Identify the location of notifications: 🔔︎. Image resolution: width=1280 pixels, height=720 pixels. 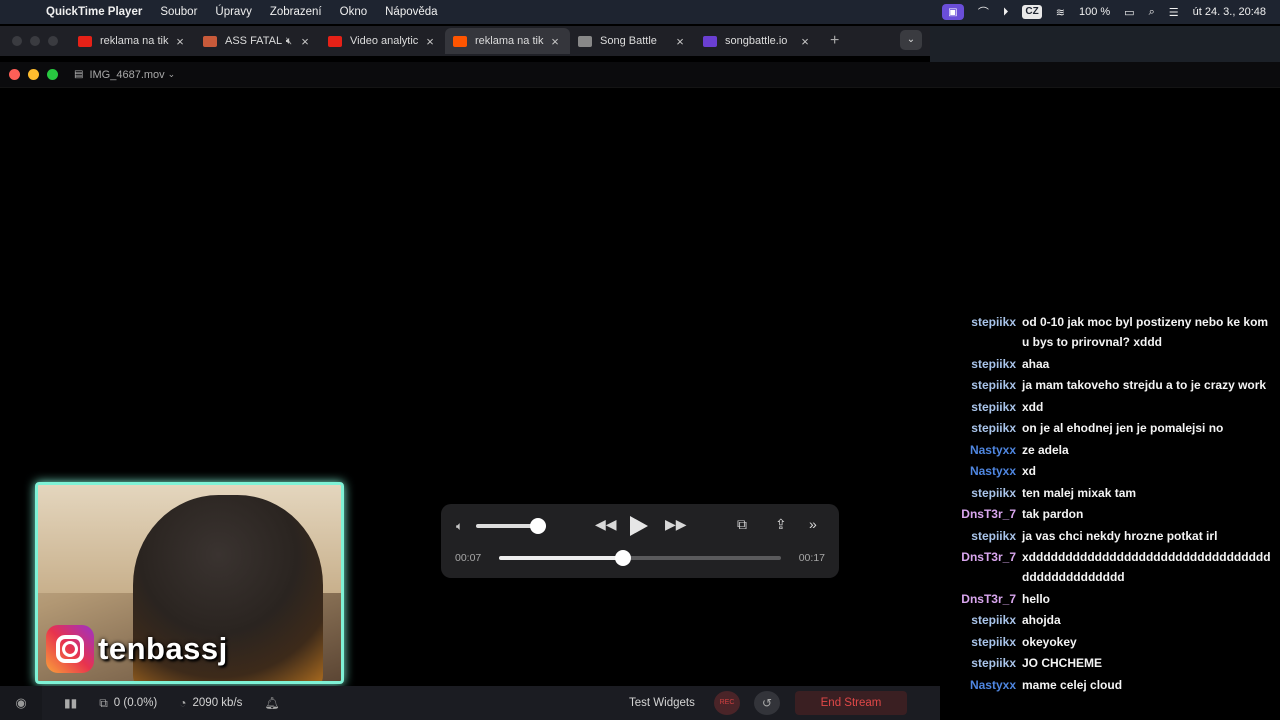
(271, 703).